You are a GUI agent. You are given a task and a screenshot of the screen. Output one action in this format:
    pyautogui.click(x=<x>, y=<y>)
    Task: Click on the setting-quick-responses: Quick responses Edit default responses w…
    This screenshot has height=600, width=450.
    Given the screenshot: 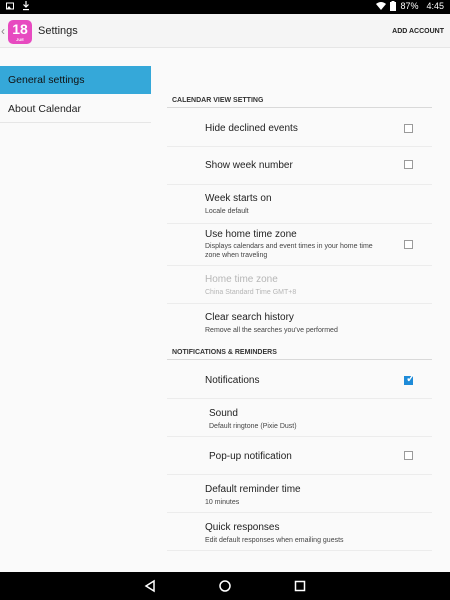 What is the action you would take?
    pyautogui.click(x=299, y=532)
    